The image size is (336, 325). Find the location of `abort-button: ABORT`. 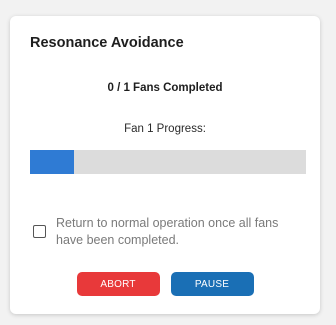

abort-button: ABORT is located at coordinates (118, 284).